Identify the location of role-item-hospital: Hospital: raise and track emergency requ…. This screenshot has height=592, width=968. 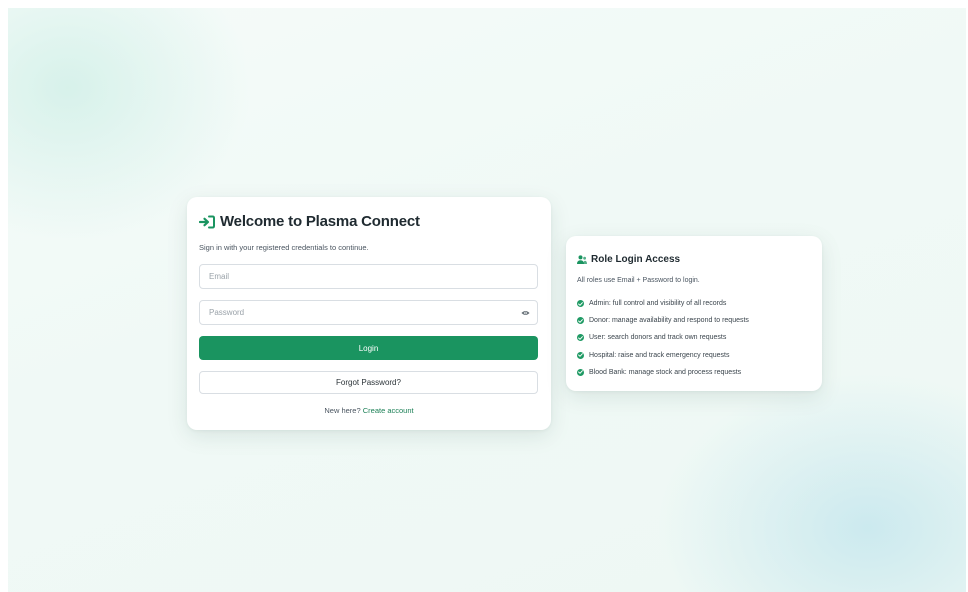
(659, 355).